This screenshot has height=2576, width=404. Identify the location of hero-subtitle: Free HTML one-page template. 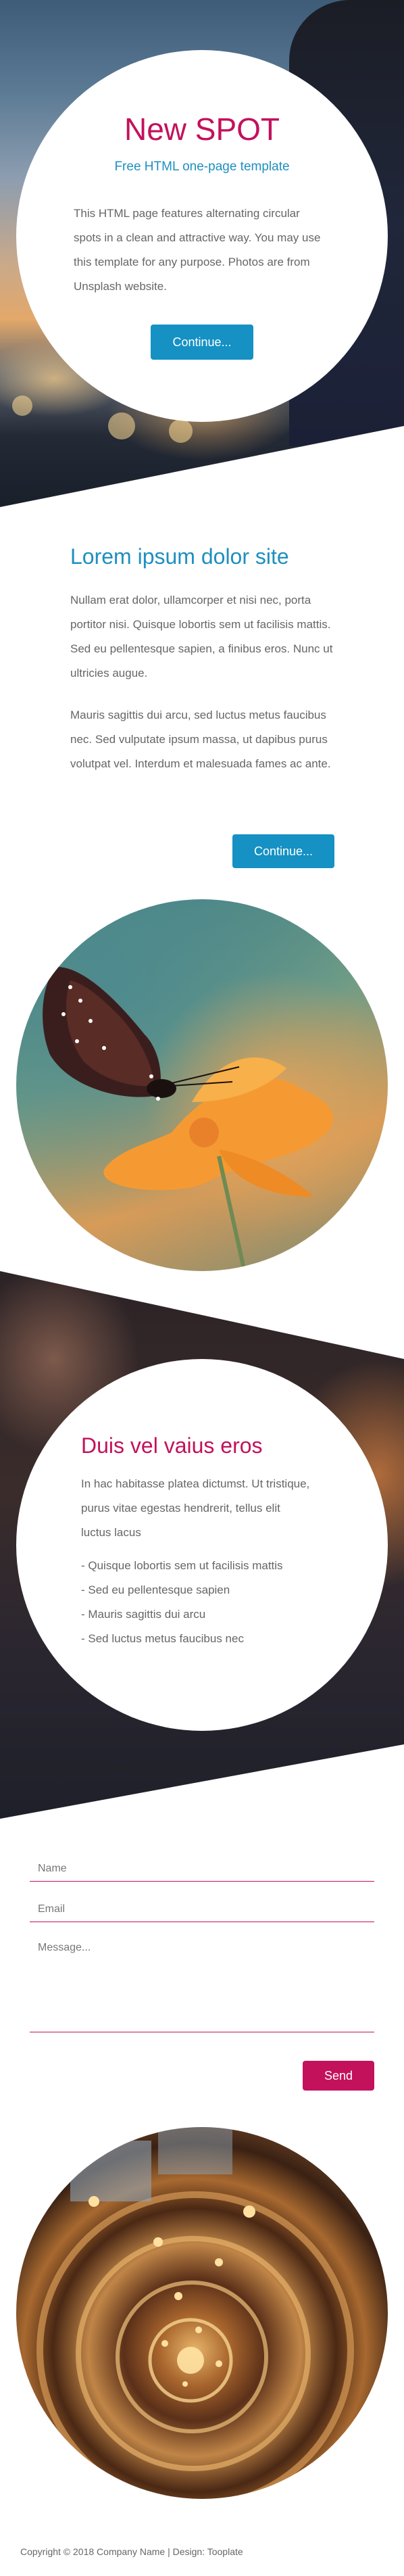
(202, 167).